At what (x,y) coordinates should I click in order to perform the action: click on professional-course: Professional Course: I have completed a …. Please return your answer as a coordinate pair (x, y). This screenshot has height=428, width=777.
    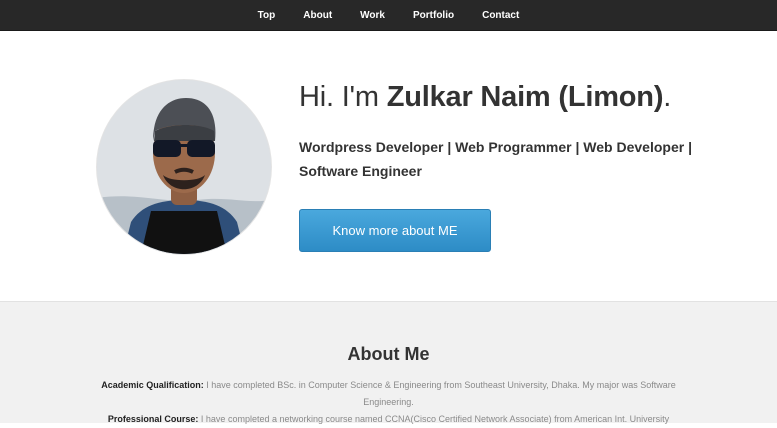
    Looking at the image, I should click on (388, 419).